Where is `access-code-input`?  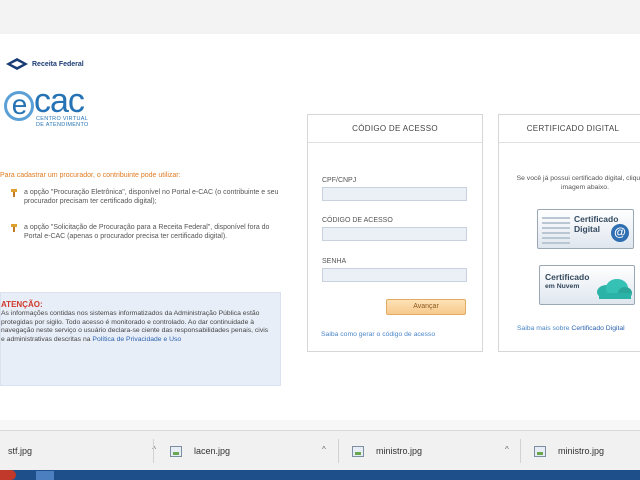
access-code-input is located at coordinates (394, 234).